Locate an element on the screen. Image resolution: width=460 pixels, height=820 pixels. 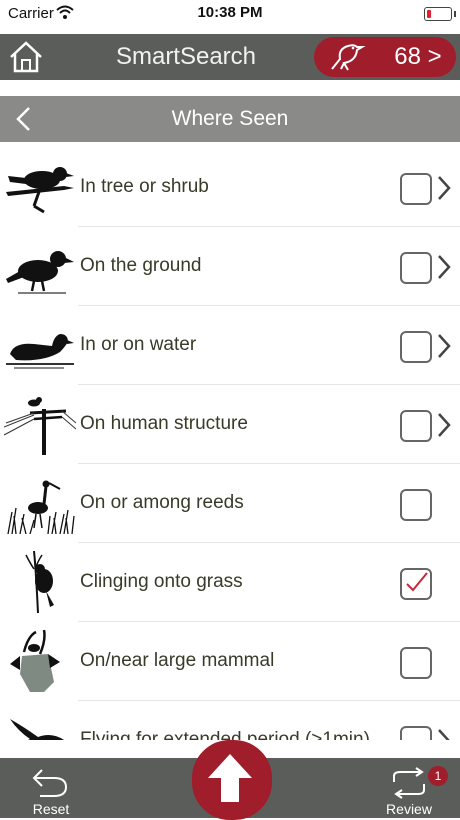
item-label: Flying for extended period (>1min) is located at coordinates (225, 734).